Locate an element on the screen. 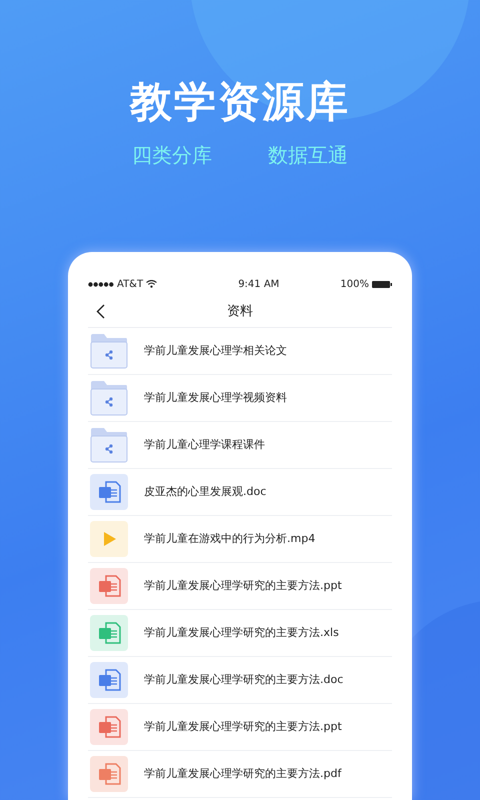 This screenshot has height=800, width=480. file-name: 学前儿童发展心理学相关论文 is located at coordinates (215, 350).